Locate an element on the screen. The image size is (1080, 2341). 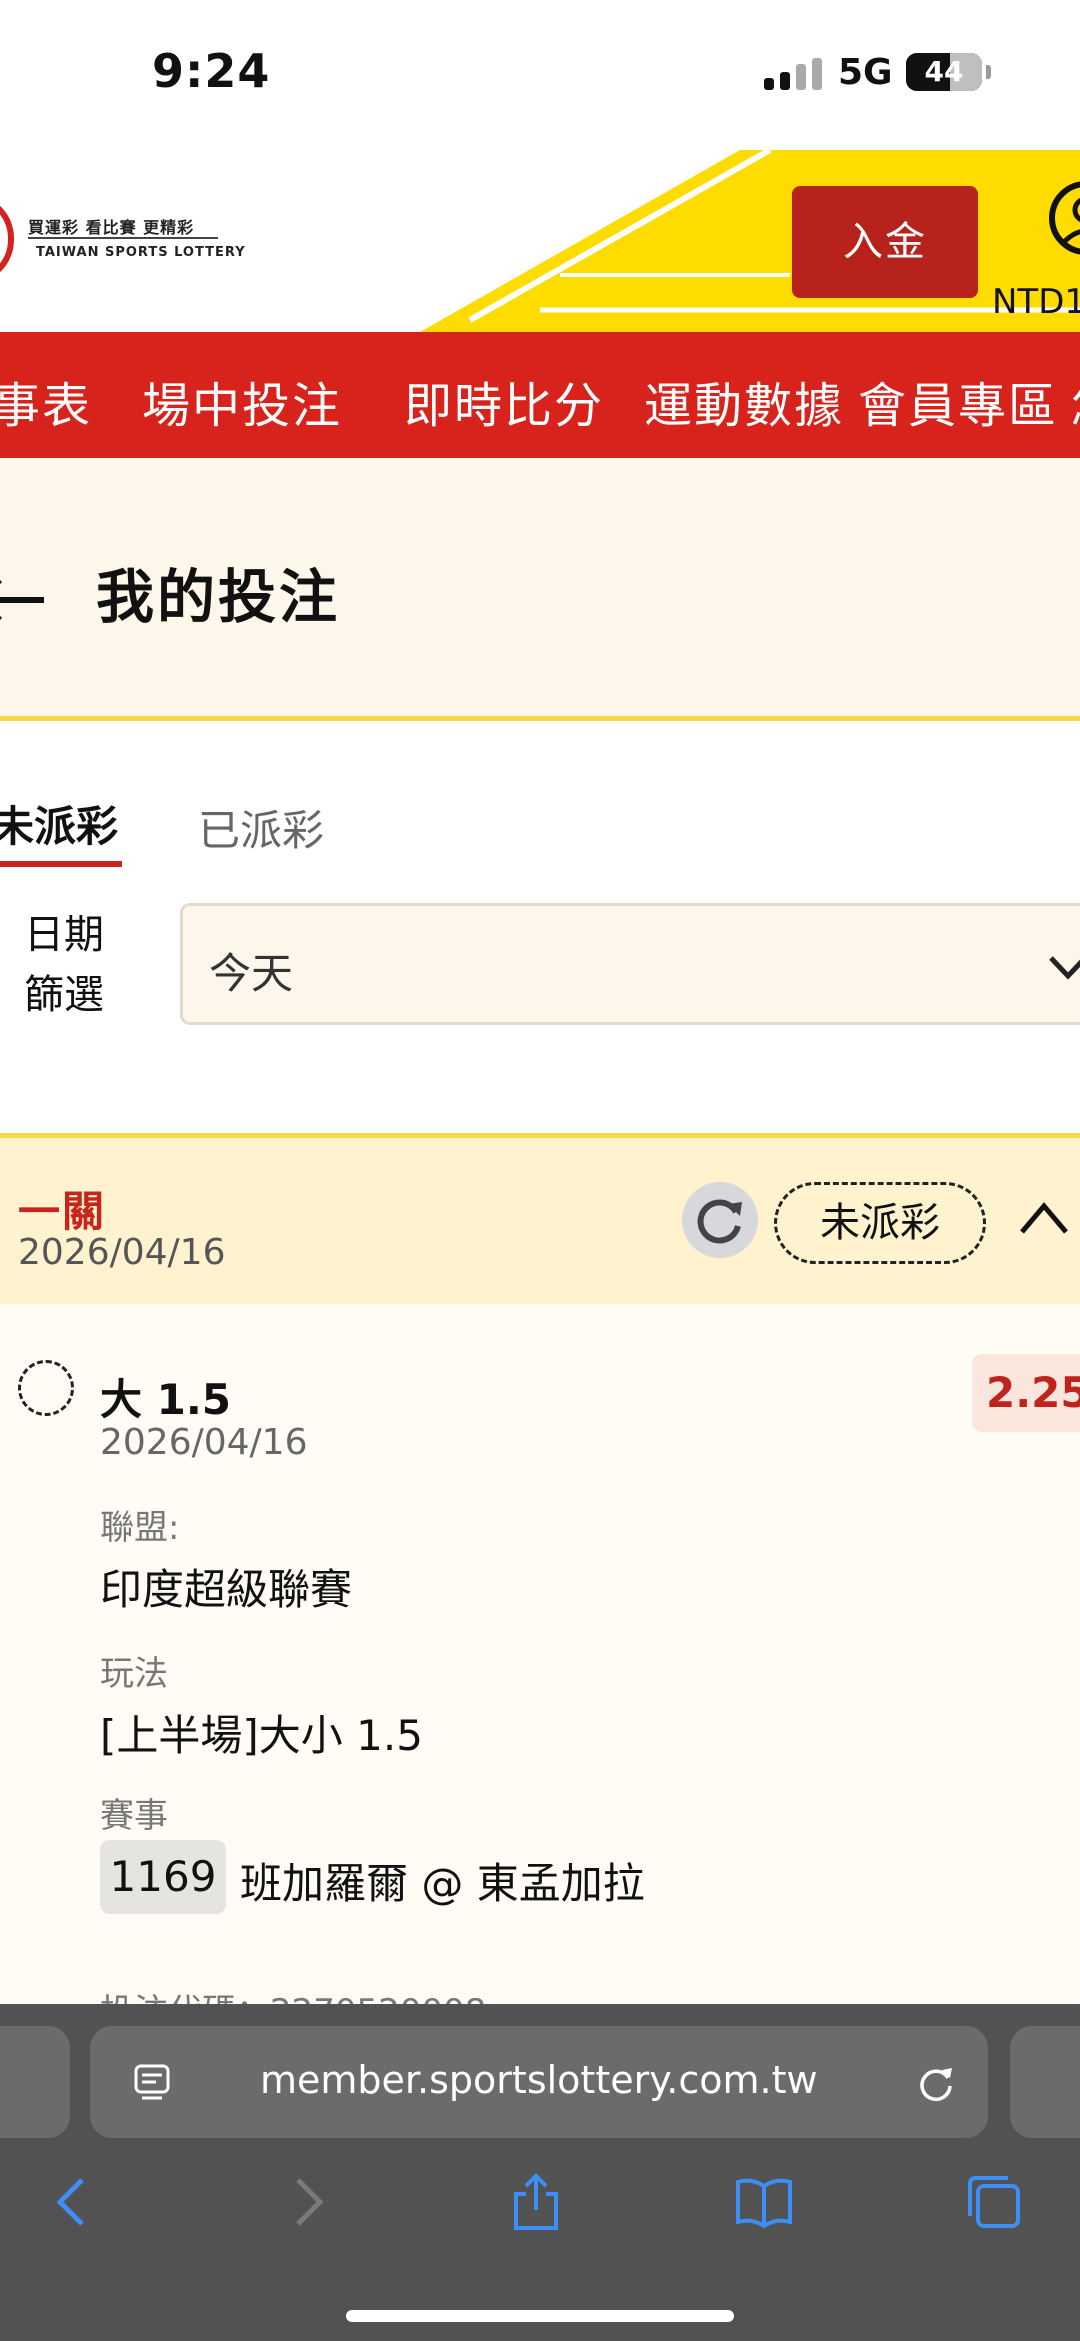
logo-slogan: 買運彩 看比賽 更精彩 is located at coordinates (111, 227).